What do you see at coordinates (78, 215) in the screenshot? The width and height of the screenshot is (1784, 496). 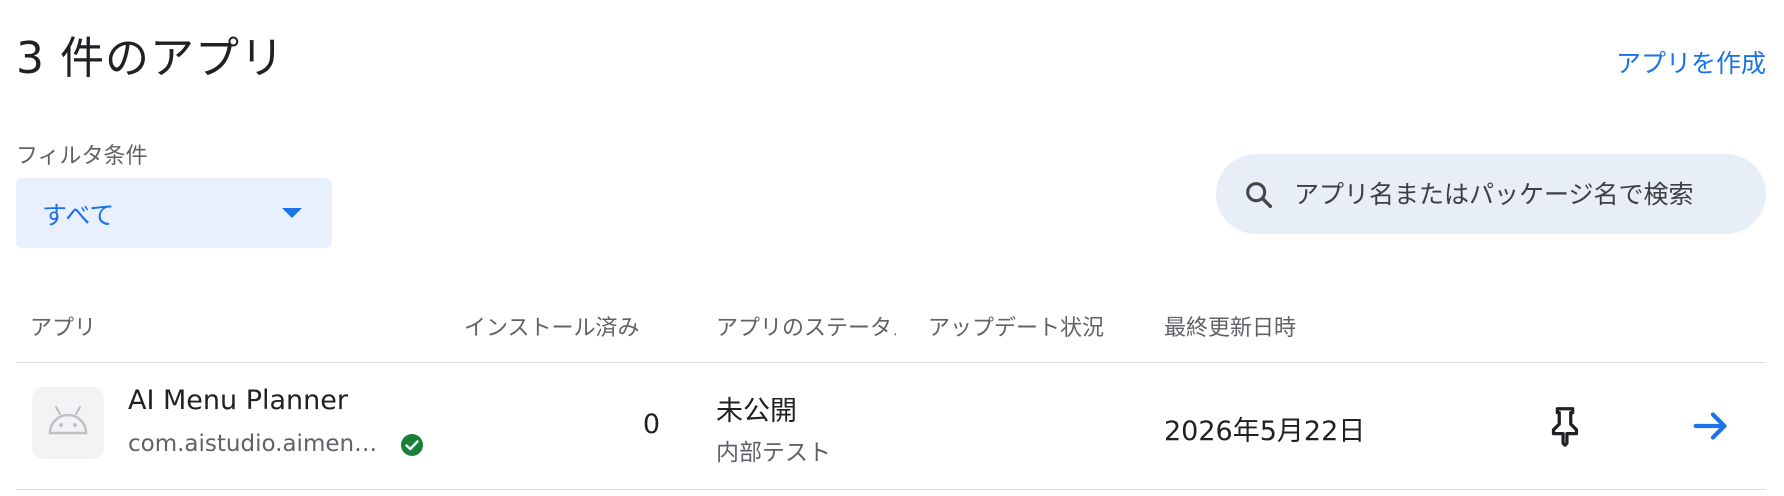 I see `filter-selected-value: すべて` at bounding box center [78, 215].